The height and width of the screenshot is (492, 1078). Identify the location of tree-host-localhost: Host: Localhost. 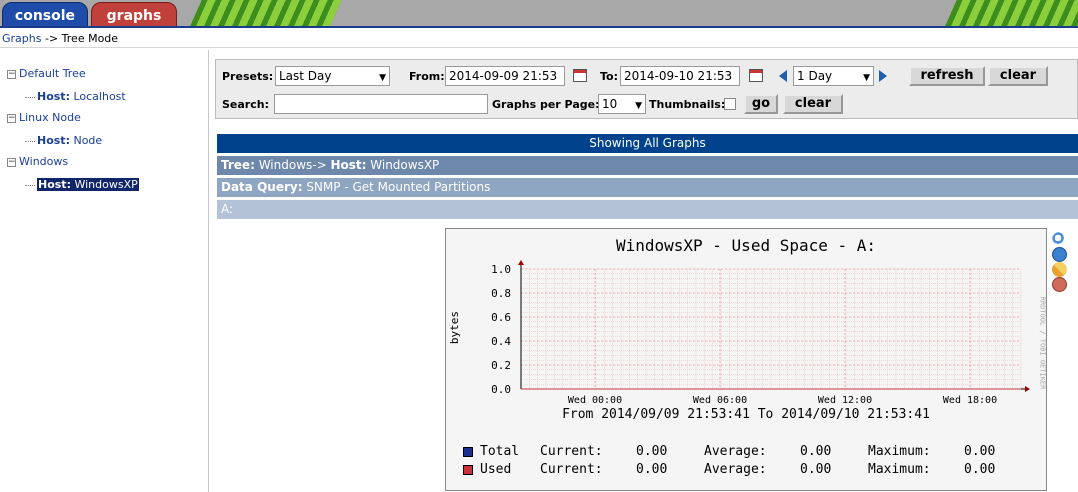
(75, 96).